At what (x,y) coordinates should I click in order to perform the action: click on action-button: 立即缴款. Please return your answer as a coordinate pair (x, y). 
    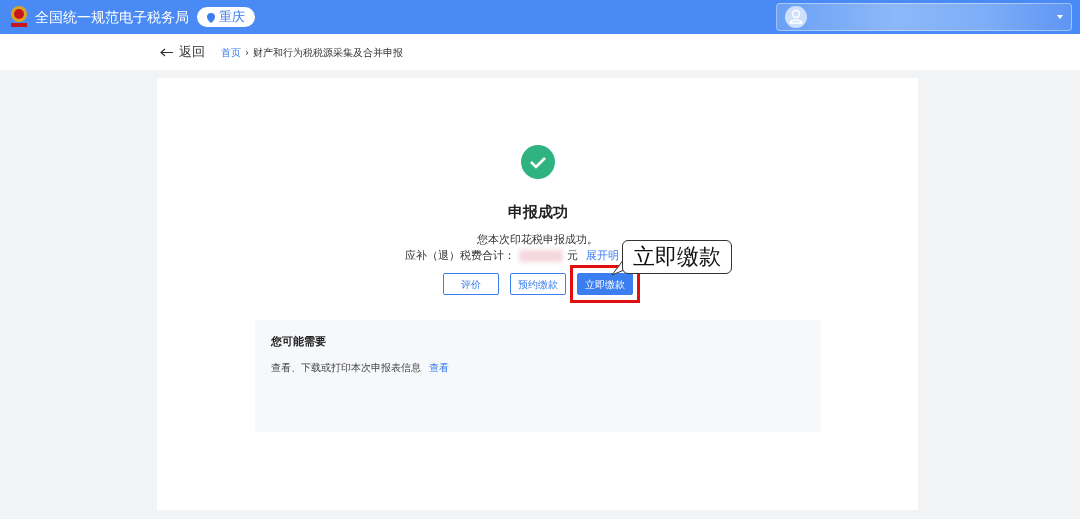
    Looking at the image, I should click on (604, 284).